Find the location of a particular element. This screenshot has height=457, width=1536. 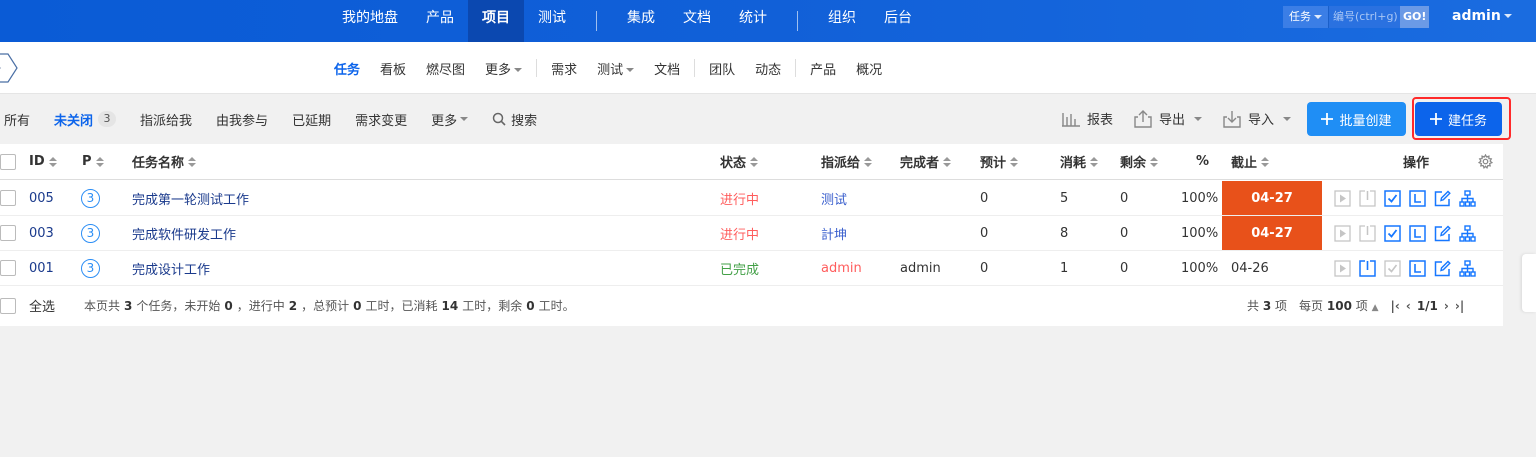

filter-involved: 由我参与 is located at coordinates (242, 119).